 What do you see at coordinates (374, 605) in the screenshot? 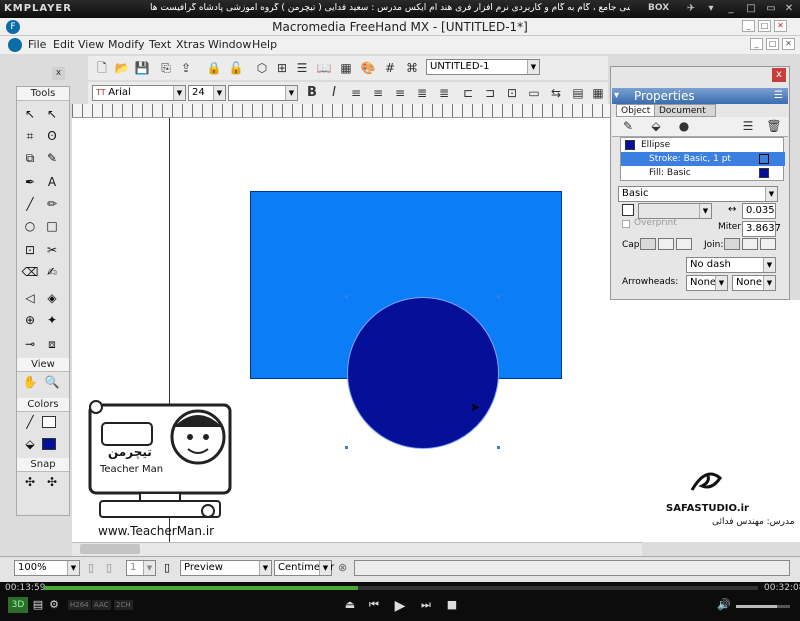
I see `previous-icon: ⏮` at bounding box center [374, 605].